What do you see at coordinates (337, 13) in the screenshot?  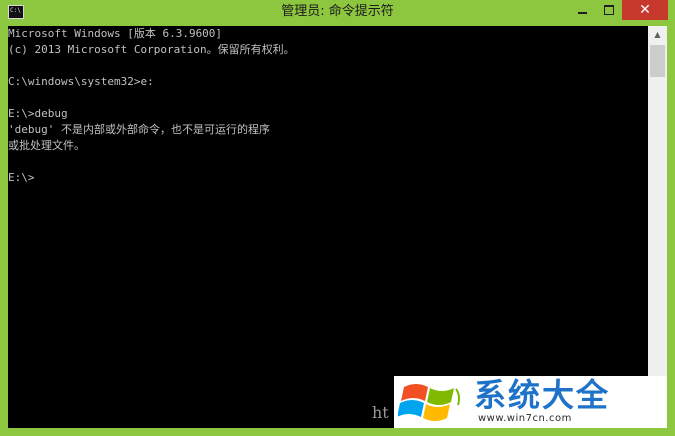 I see `title-bar: C:\ 管理员: 命令提示符 ✕` at bounding box center [337, 13].